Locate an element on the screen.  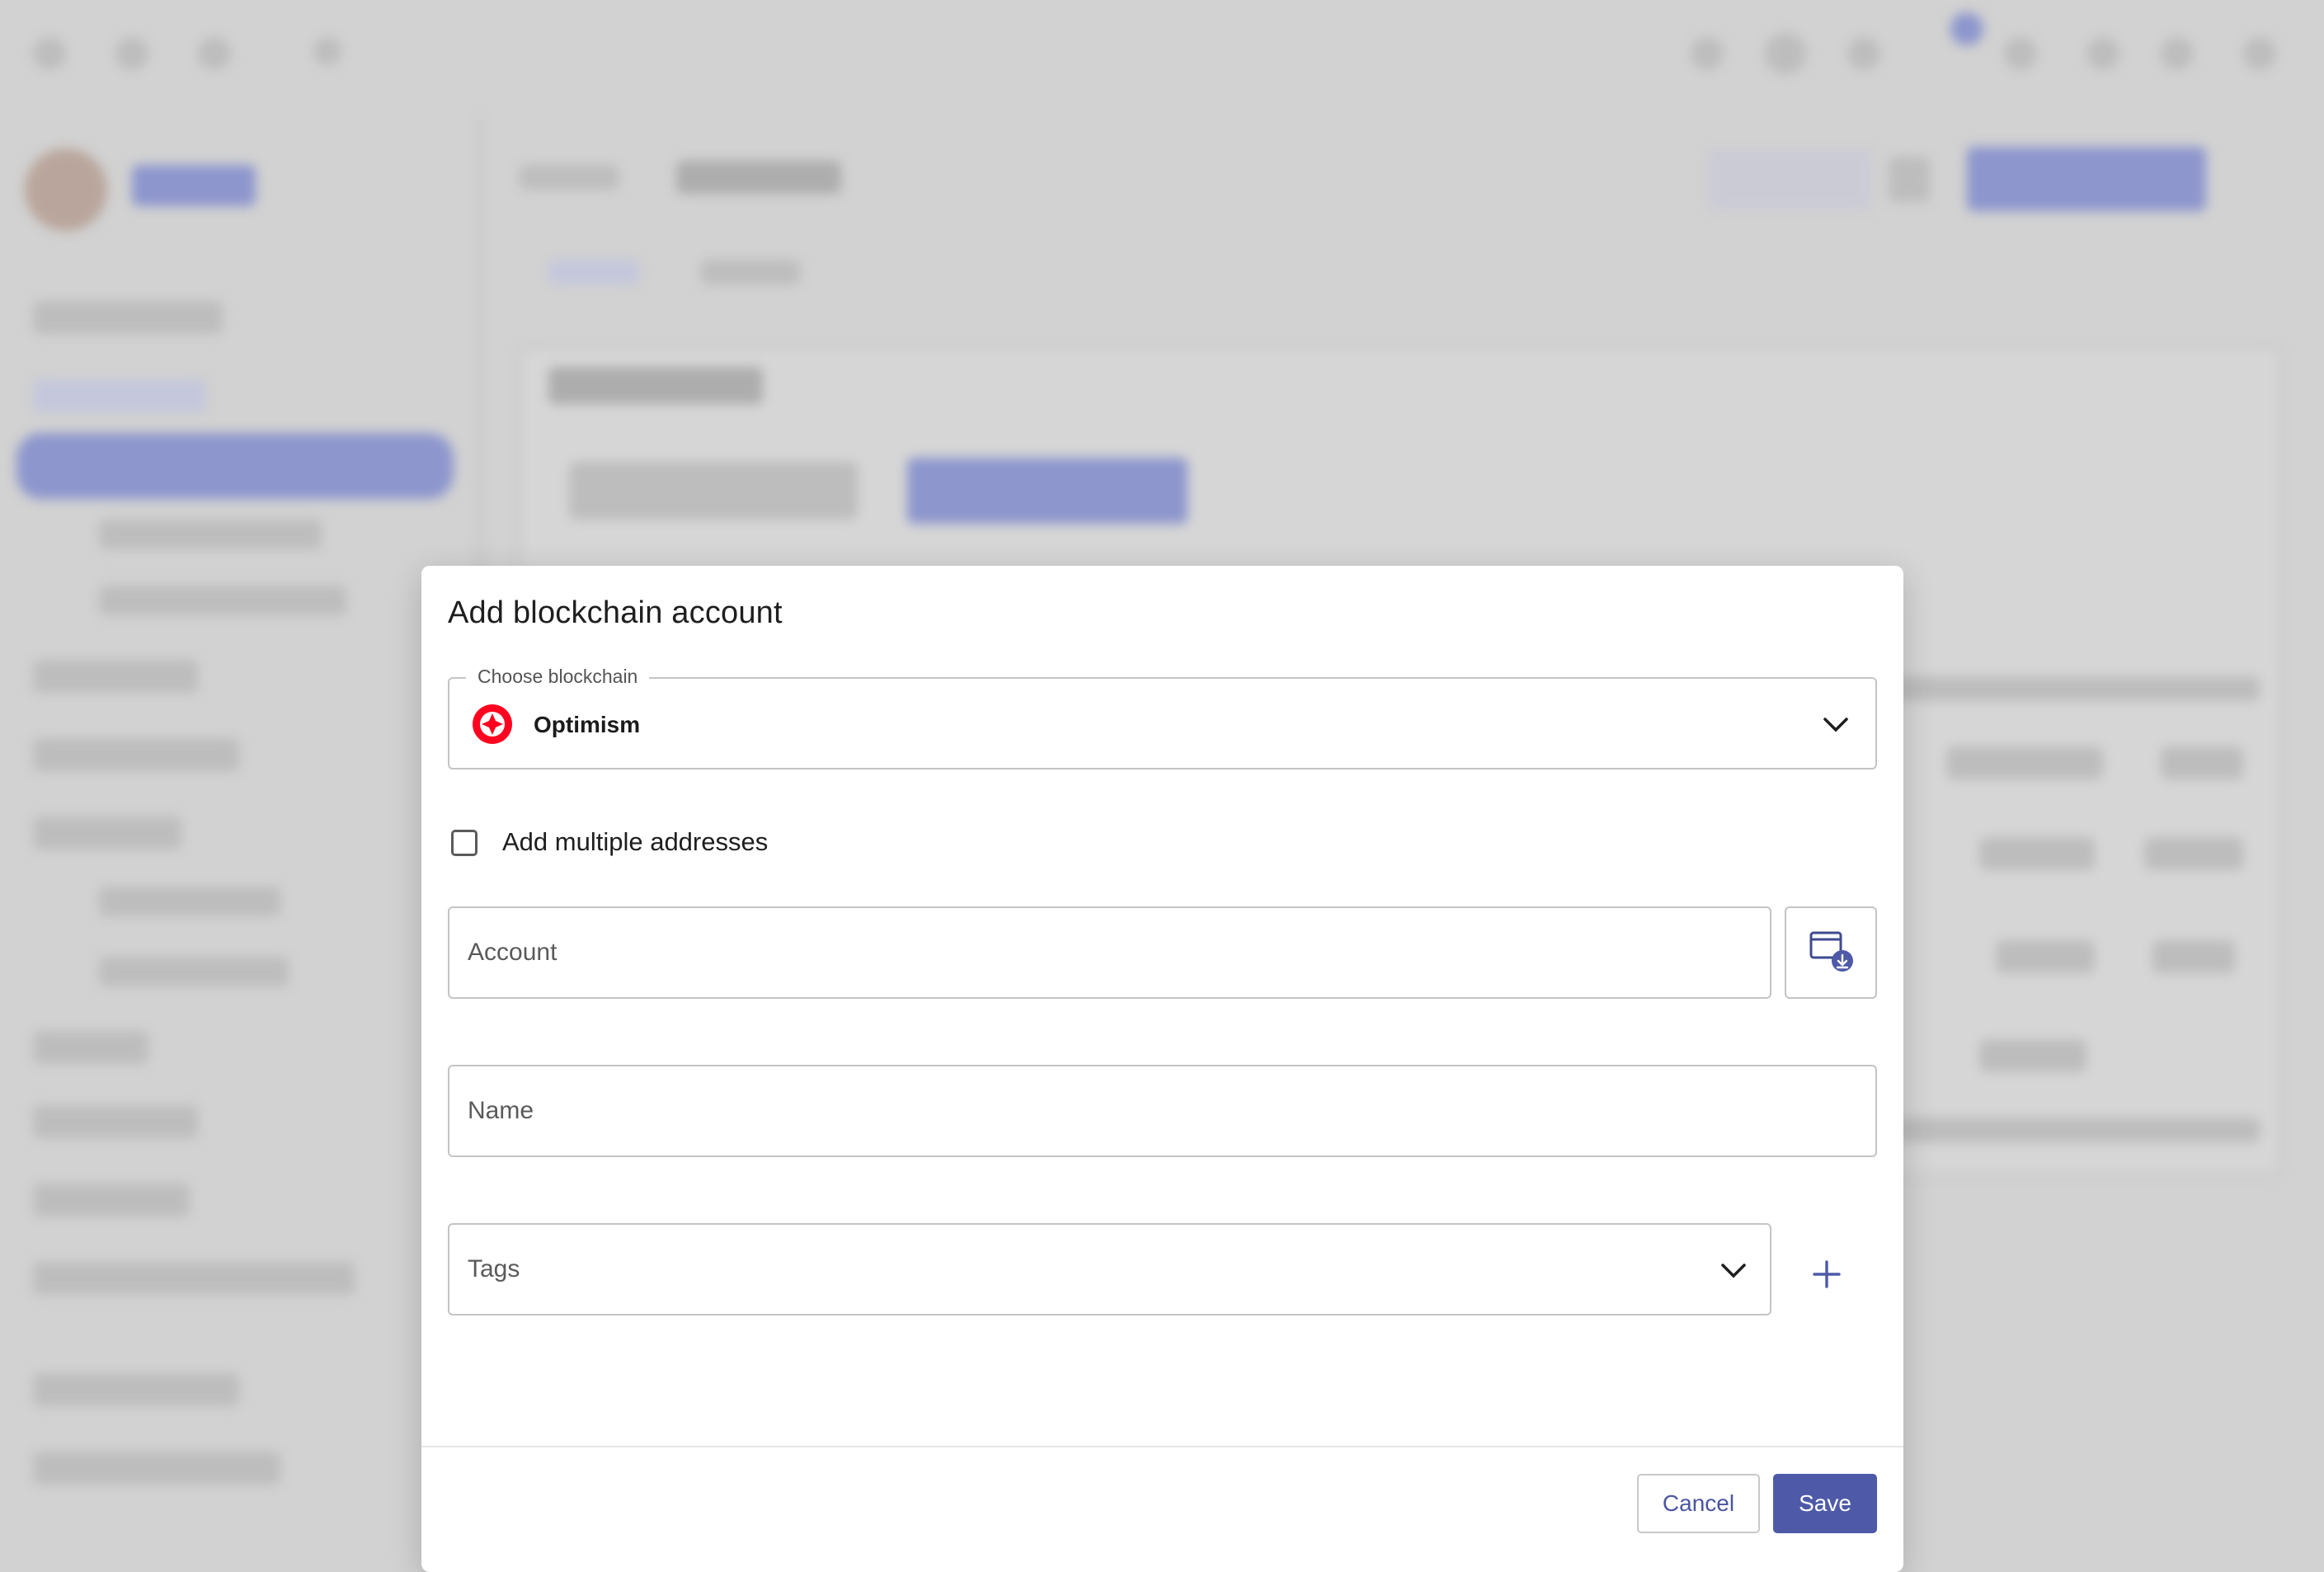
bg-filter-button is located at coordinates (1047, 491).